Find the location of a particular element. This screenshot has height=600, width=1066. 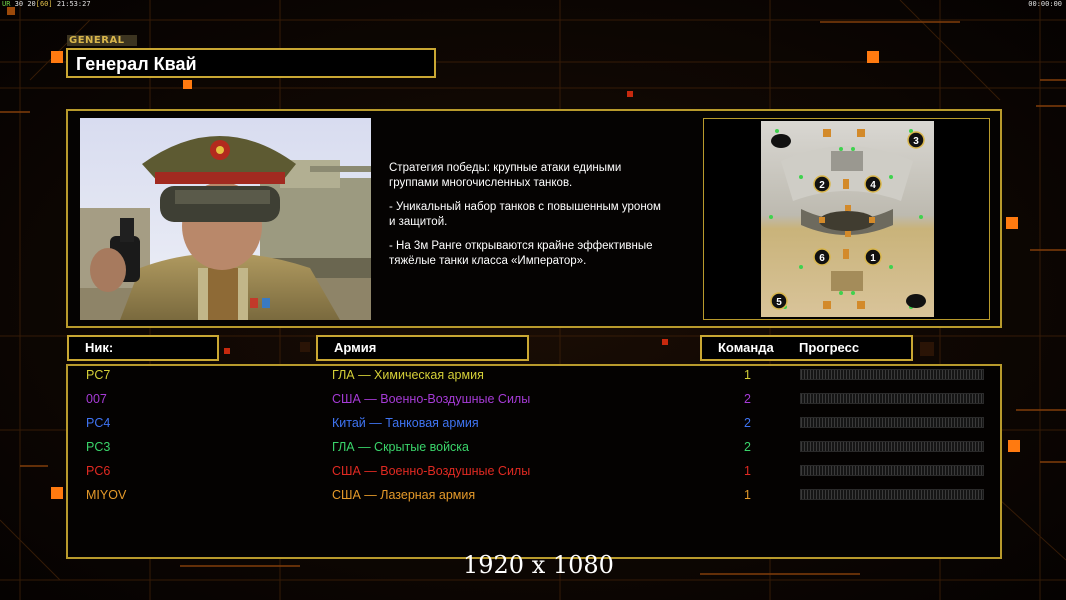

header-team: Команда is located at coordinates (746, 347).